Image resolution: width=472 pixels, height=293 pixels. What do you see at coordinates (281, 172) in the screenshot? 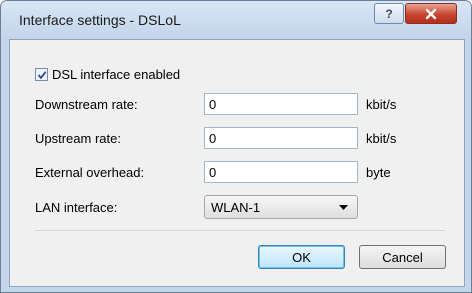
I see `external-overhead-input` at bounding box center [281, 172].